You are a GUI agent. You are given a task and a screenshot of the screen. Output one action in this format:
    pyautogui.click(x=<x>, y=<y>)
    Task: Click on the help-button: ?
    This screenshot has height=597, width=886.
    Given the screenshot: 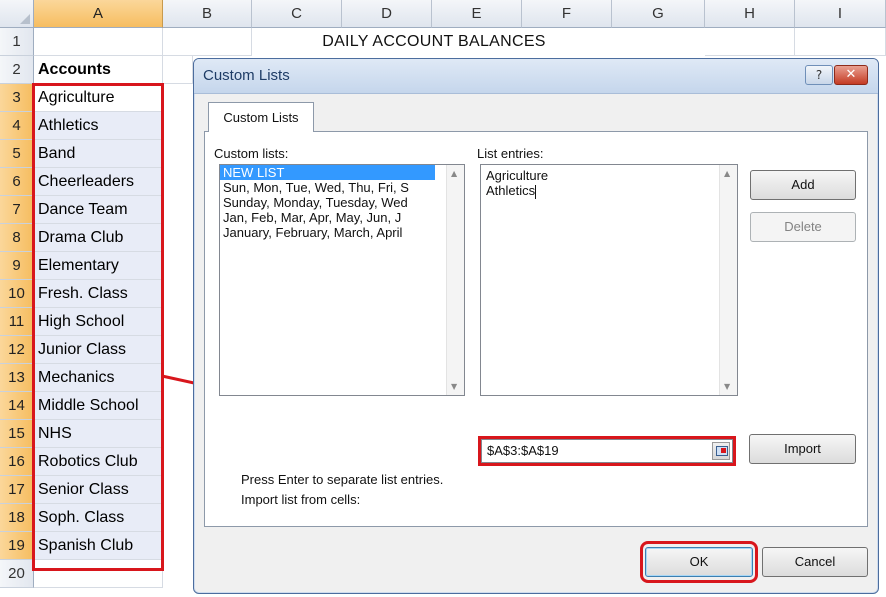 What is the action you would take?
    pyautogui.click(x=819, y=75)
    